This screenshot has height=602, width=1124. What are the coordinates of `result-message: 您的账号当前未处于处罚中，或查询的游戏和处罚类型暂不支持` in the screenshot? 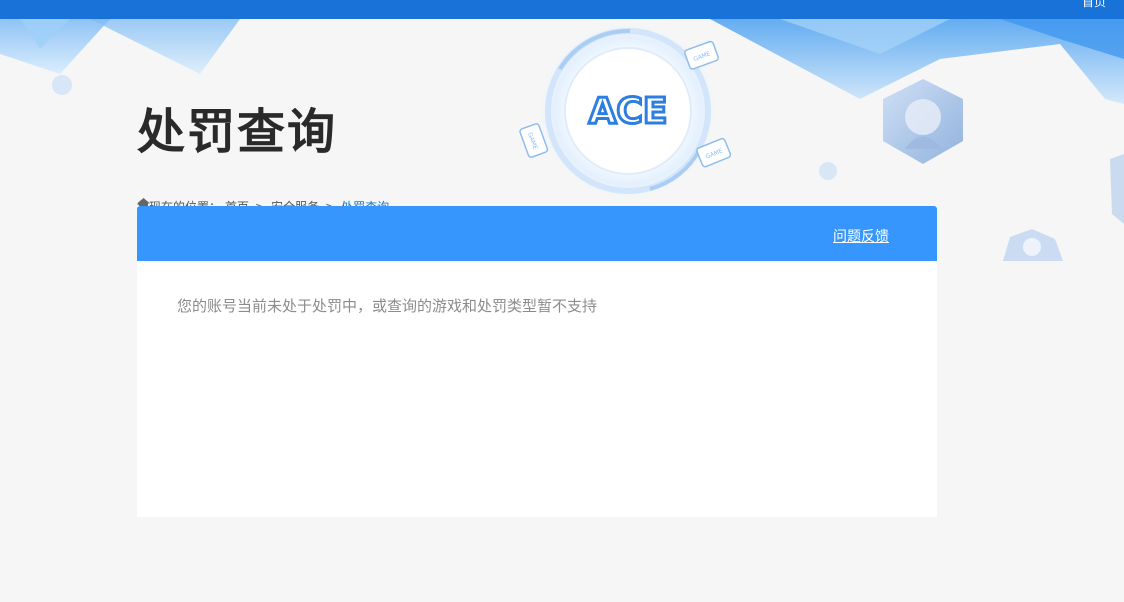 It's located at (387, 306).